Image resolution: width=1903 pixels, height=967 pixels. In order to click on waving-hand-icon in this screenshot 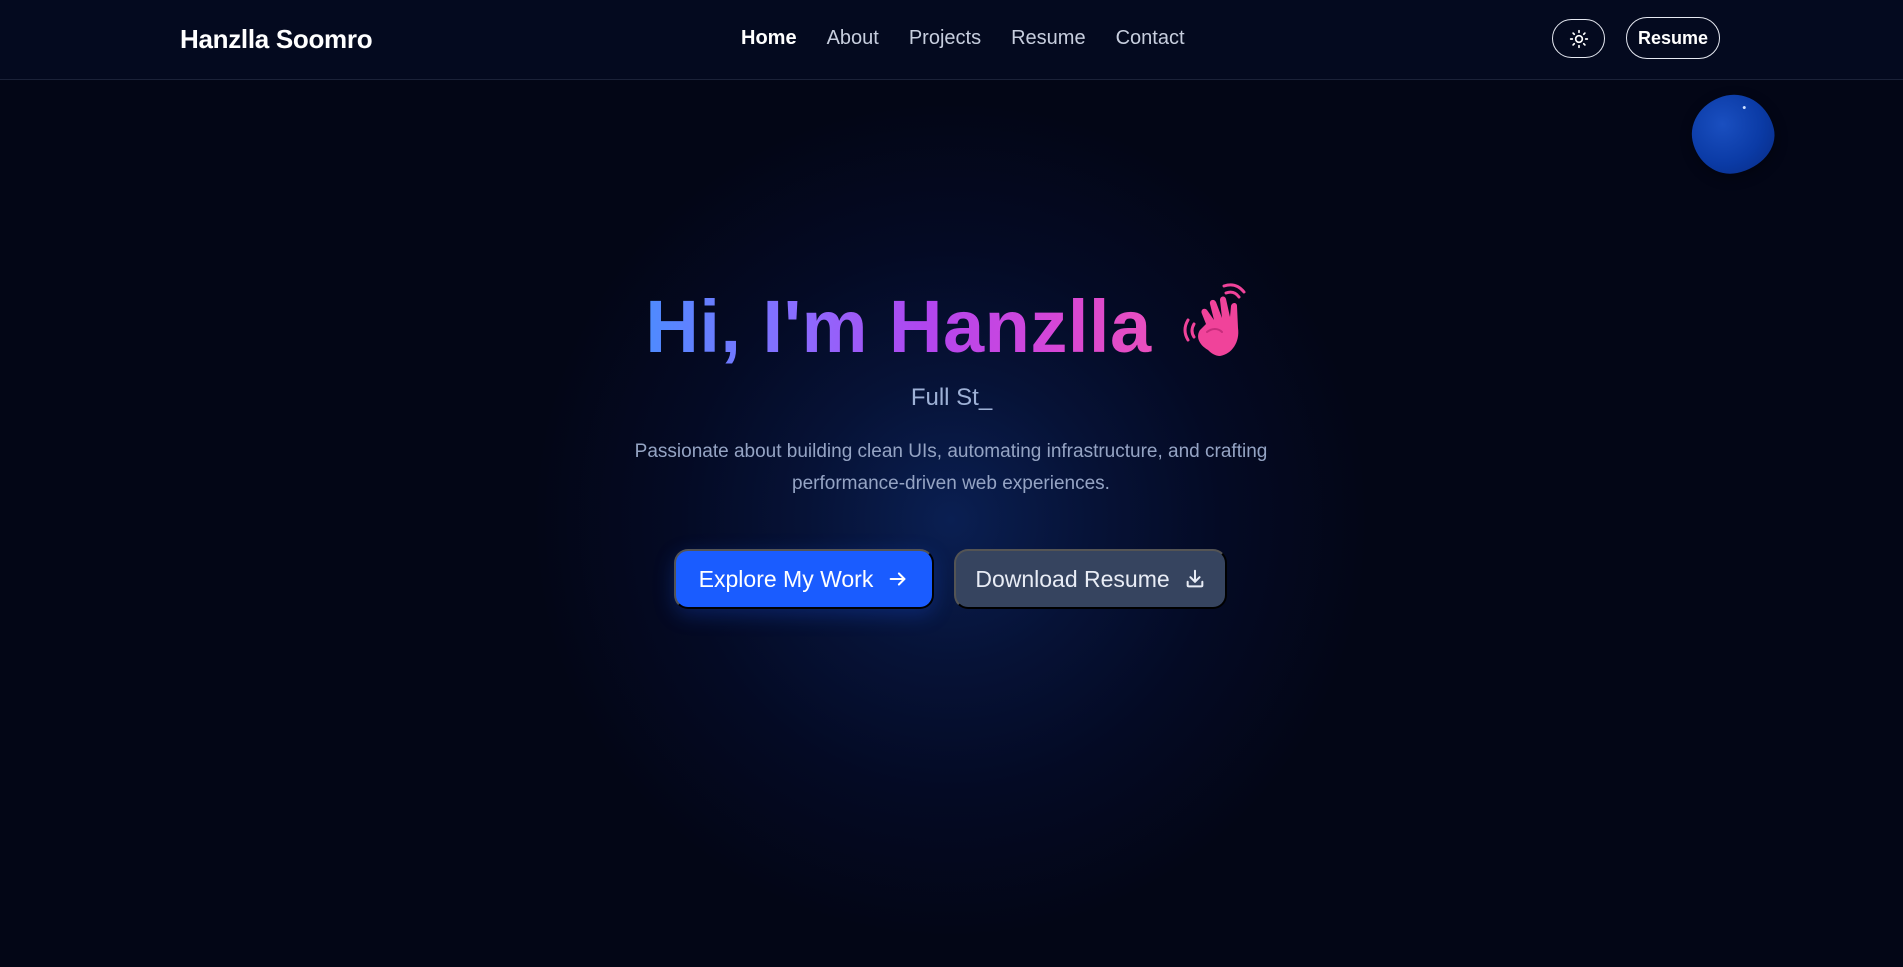, I will do `click(1214, 319)`.